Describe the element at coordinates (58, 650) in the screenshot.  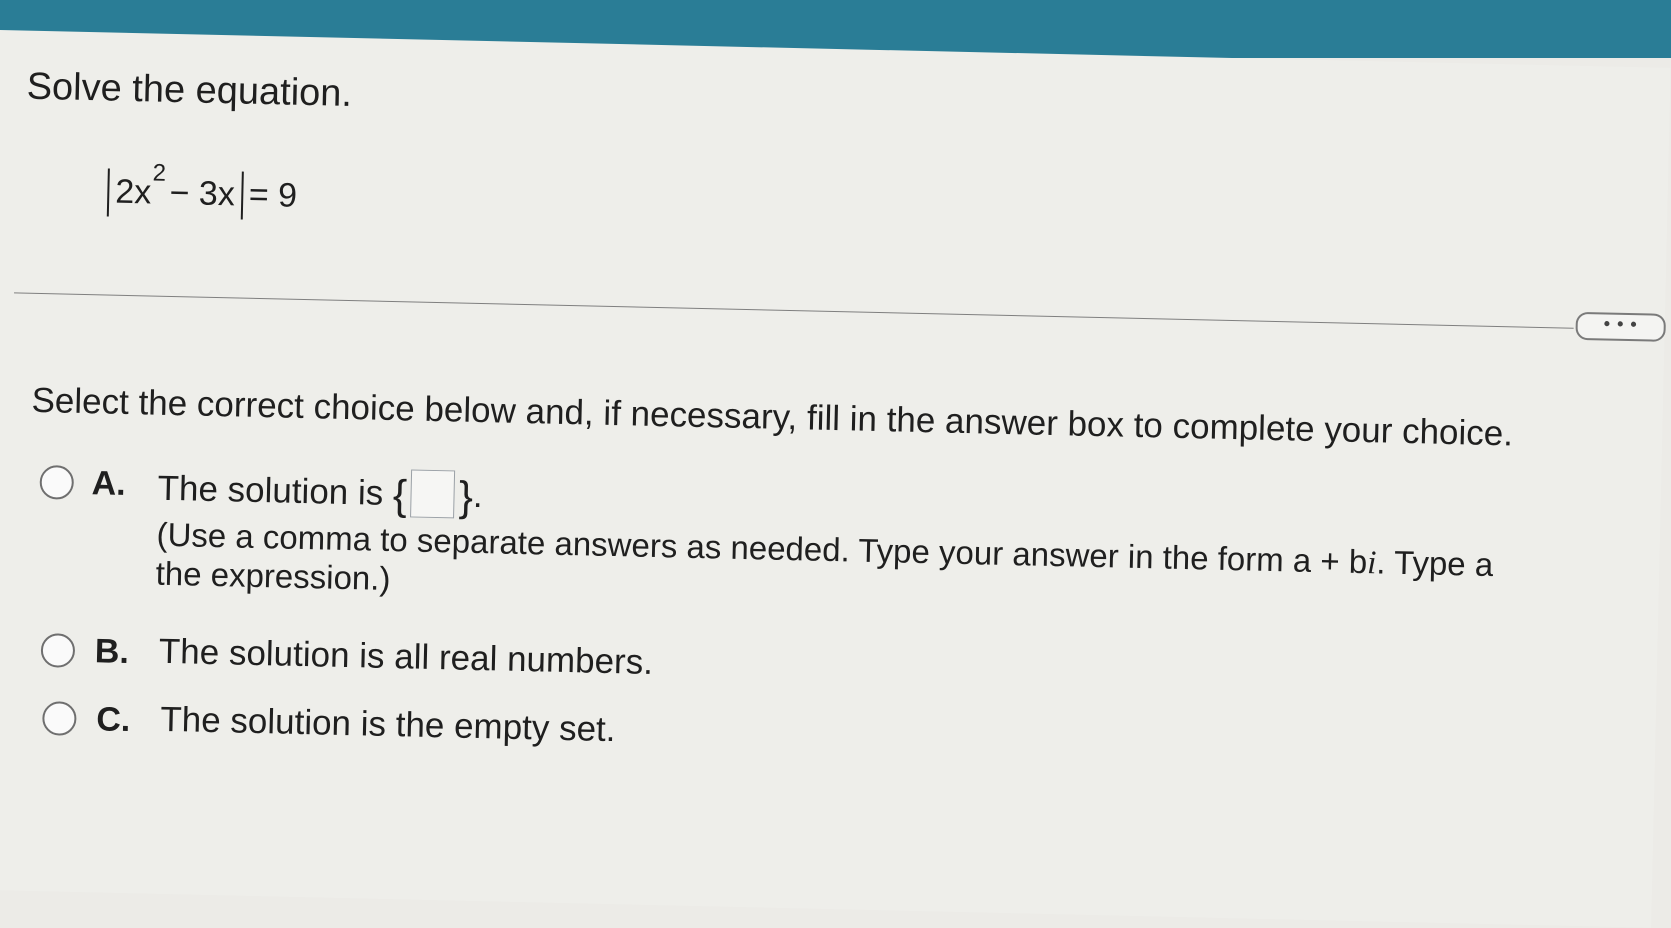
I see `choice-b-radio` at that location.